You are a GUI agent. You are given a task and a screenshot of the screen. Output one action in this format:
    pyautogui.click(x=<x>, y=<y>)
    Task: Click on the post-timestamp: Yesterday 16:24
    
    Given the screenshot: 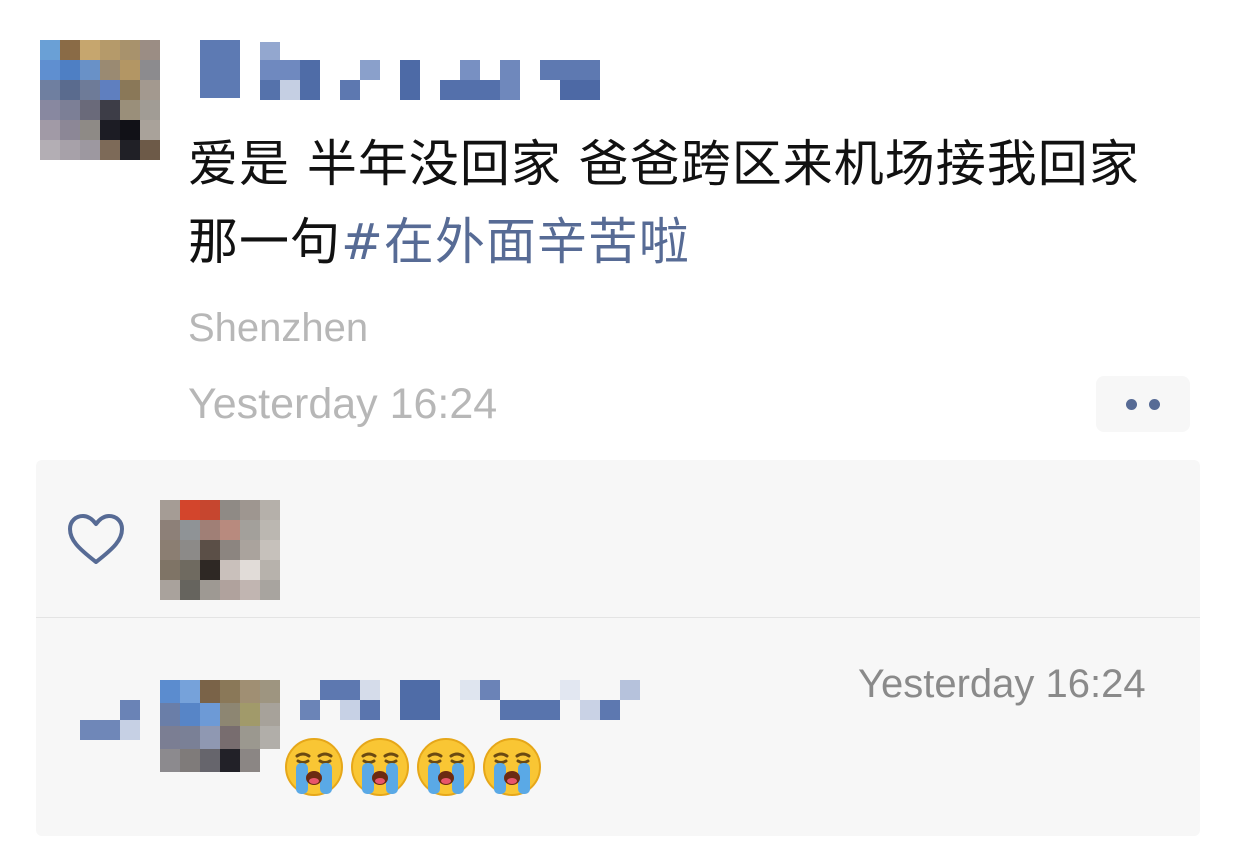 What is the action you would take?
    pyautogui.click(x=343, y=404)
    